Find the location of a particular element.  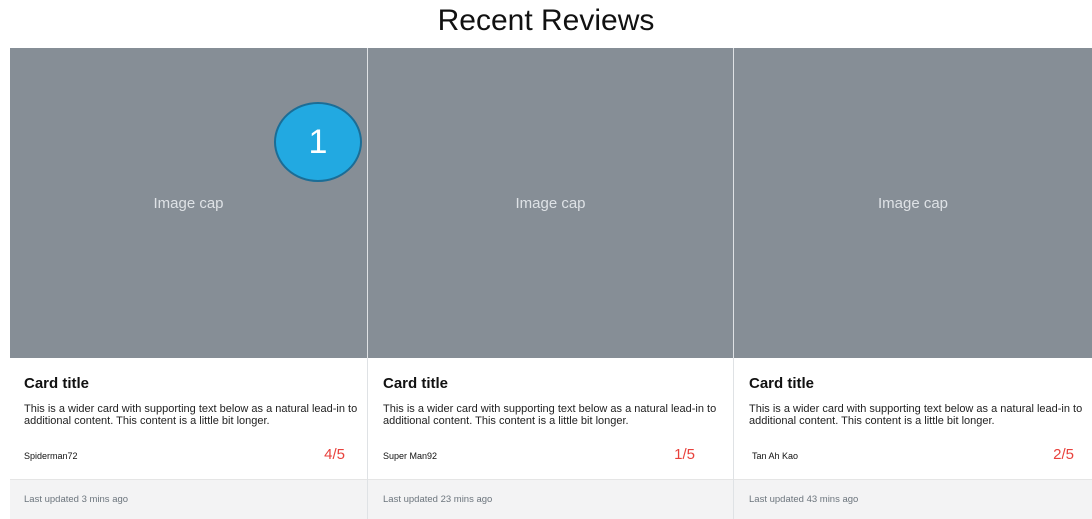

review-author: Spiderman72 is located at coordinates (51, 456).